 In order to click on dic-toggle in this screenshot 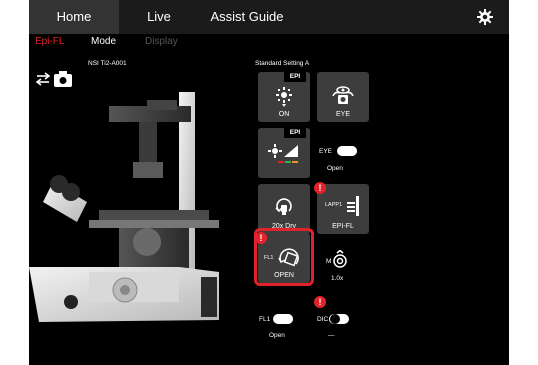, I will do `click(339, 319)`.